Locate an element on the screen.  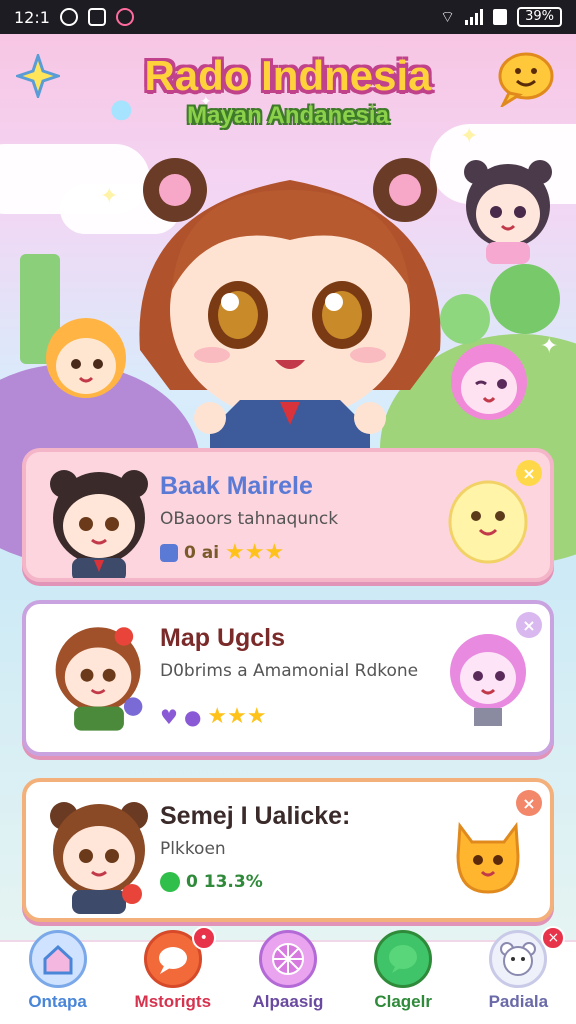
app-subtitle: Mayan Andanesia is located at coordinates (288, 115).